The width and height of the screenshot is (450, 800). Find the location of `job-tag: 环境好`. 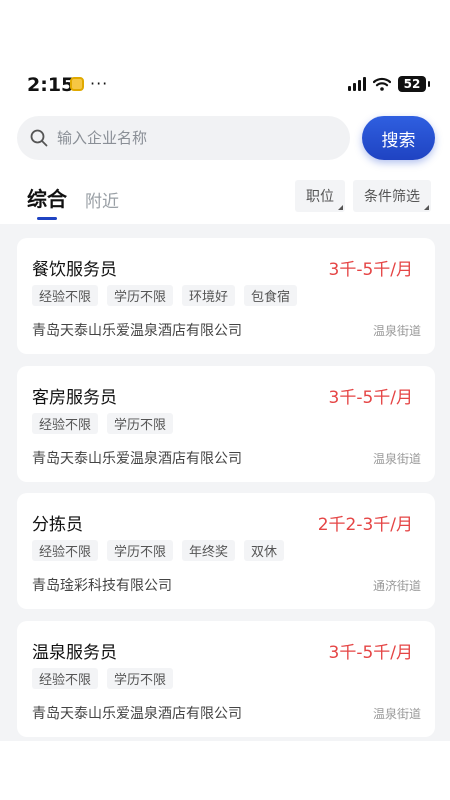

job-tag: 环境好 is located at coordinates (209, 295).